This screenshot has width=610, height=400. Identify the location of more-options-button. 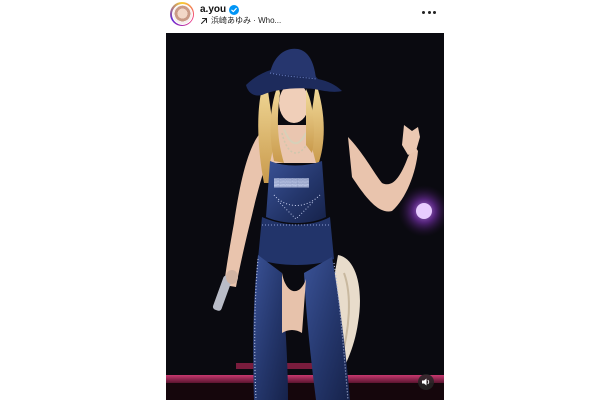
(429, 12).